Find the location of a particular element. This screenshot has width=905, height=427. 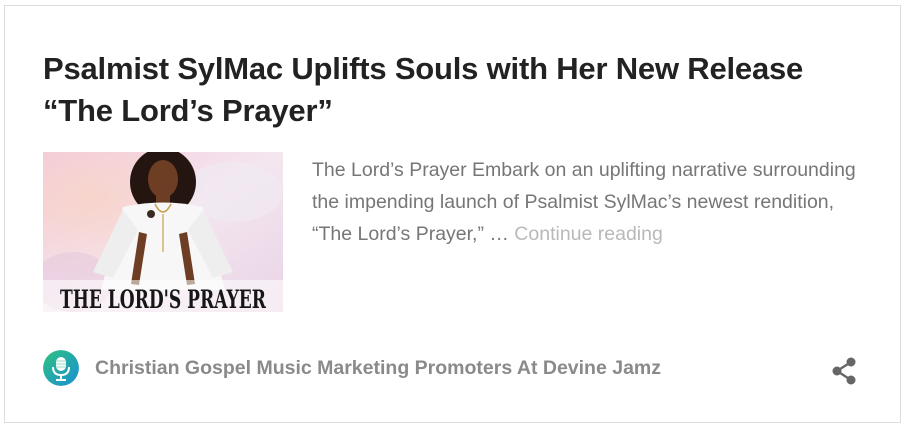

author-avatar is located at coordinates (61, 368).